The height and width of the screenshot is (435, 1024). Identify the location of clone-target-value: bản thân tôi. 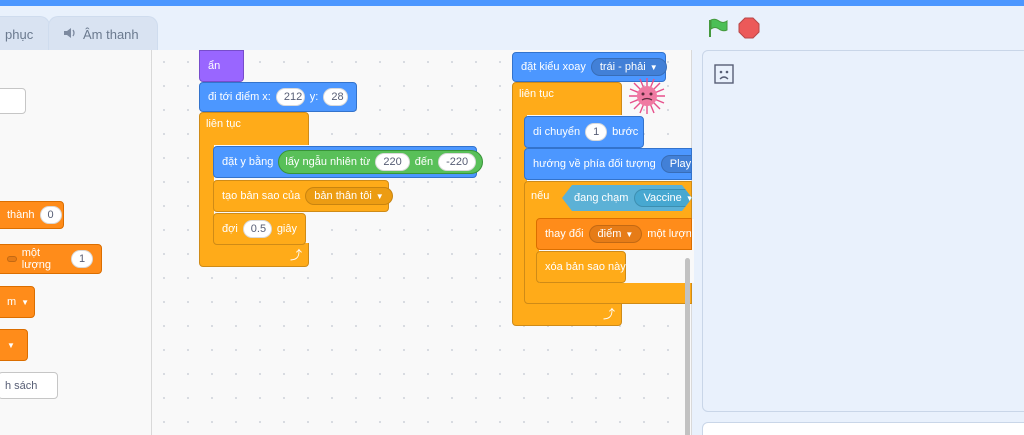
(343, 196).